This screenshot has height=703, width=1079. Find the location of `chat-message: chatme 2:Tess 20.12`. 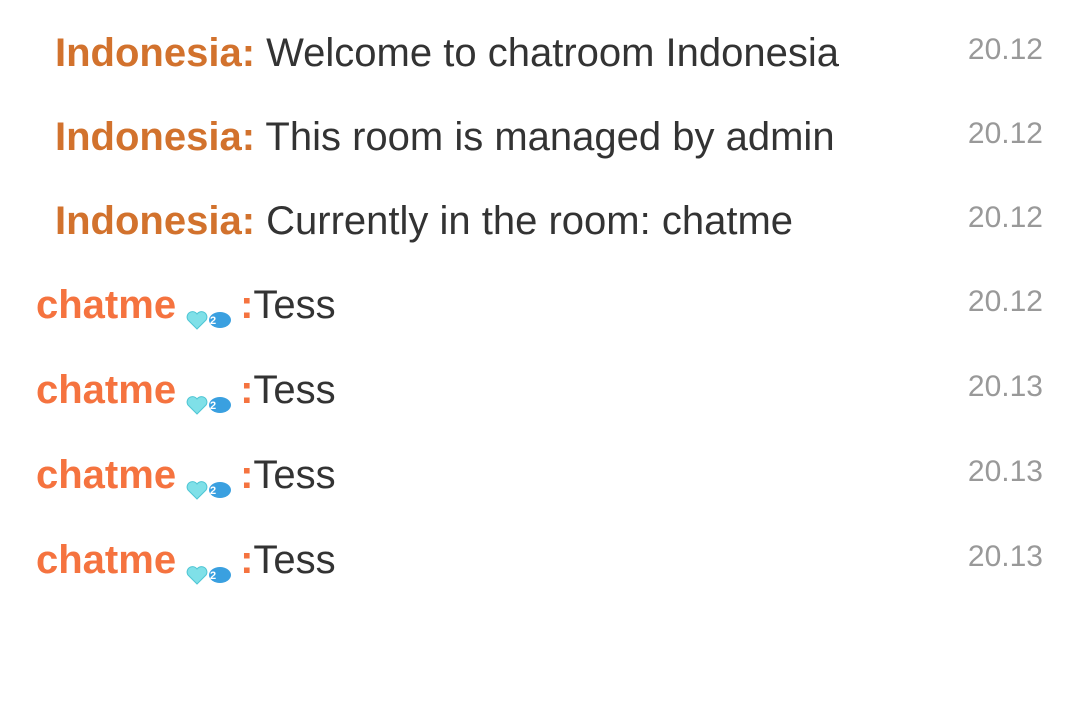

chat-message: chatme 2:Tess 20.12 is located at coordinates (539, 294).